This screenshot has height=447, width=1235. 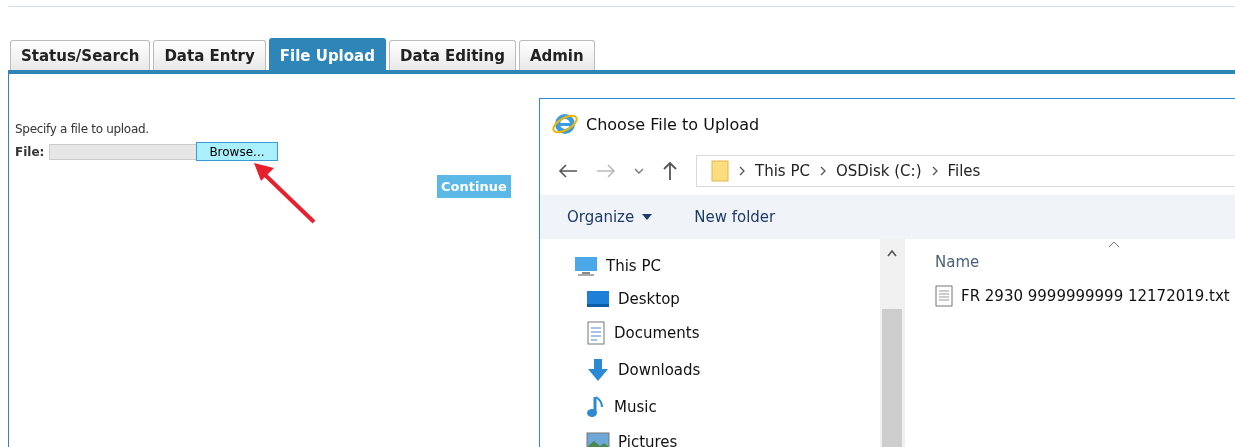 What do you see at coordinates (327, 54) in the screenshot?
I see `tab: File Upload` at bounding box center [327, 54].